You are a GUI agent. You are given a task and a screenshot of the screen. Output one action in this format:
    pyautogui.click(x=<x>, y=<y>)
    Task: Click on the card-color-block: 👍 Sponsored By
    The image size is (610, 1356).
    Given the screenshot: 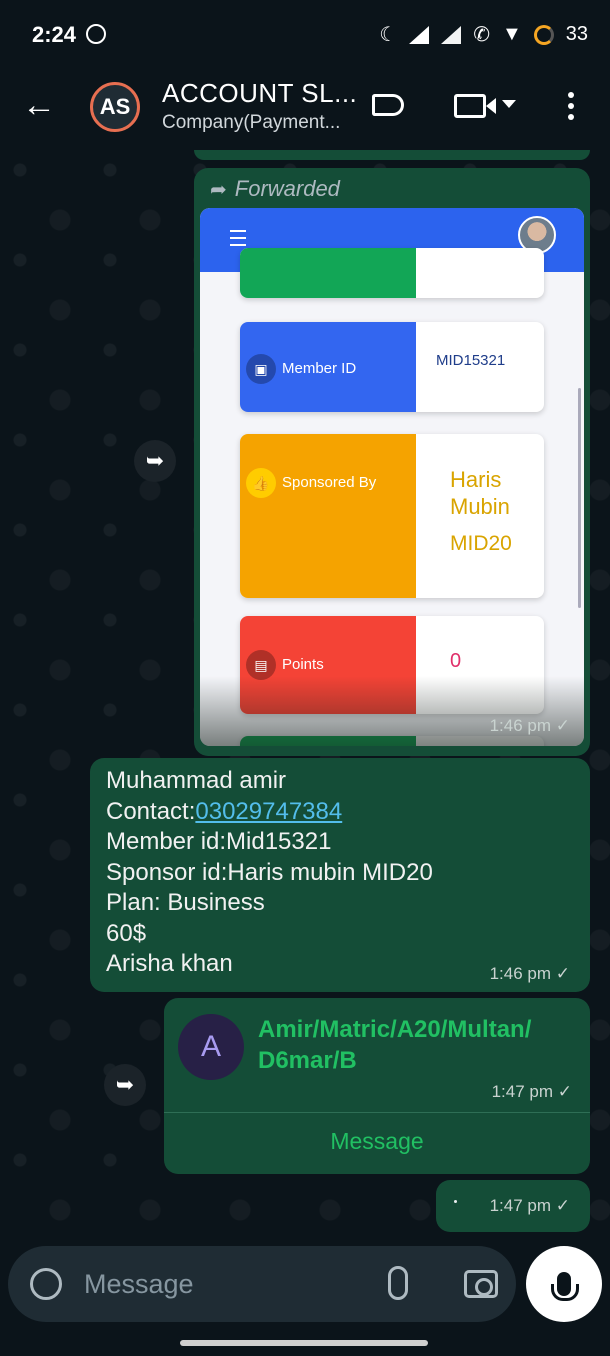 What is the action you would take?
    pyautogui.click(x=328, y=516)
    